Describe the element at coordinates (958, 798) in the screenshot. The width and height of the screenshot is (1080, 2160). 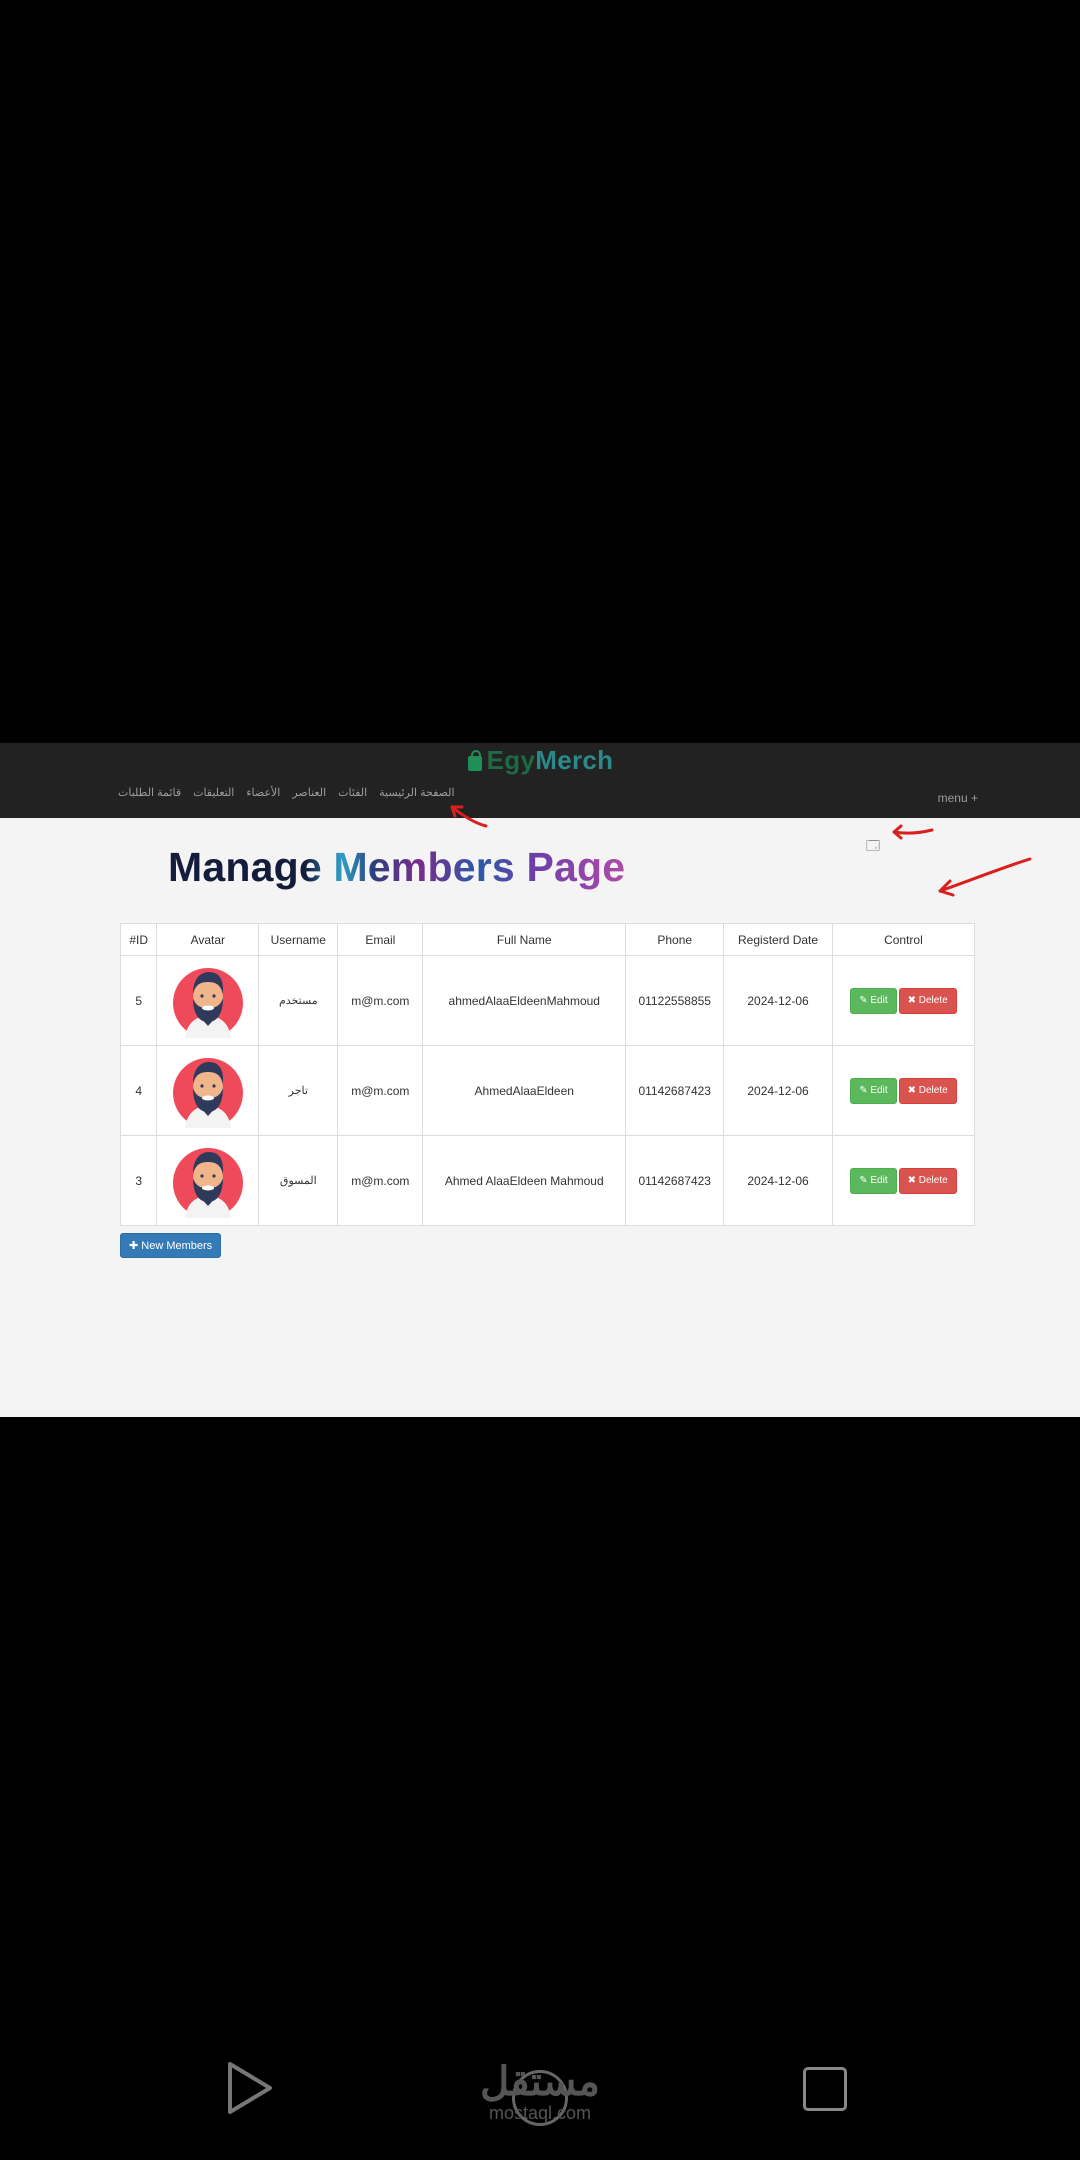
I see `menu-toggle: menu +` at that location.